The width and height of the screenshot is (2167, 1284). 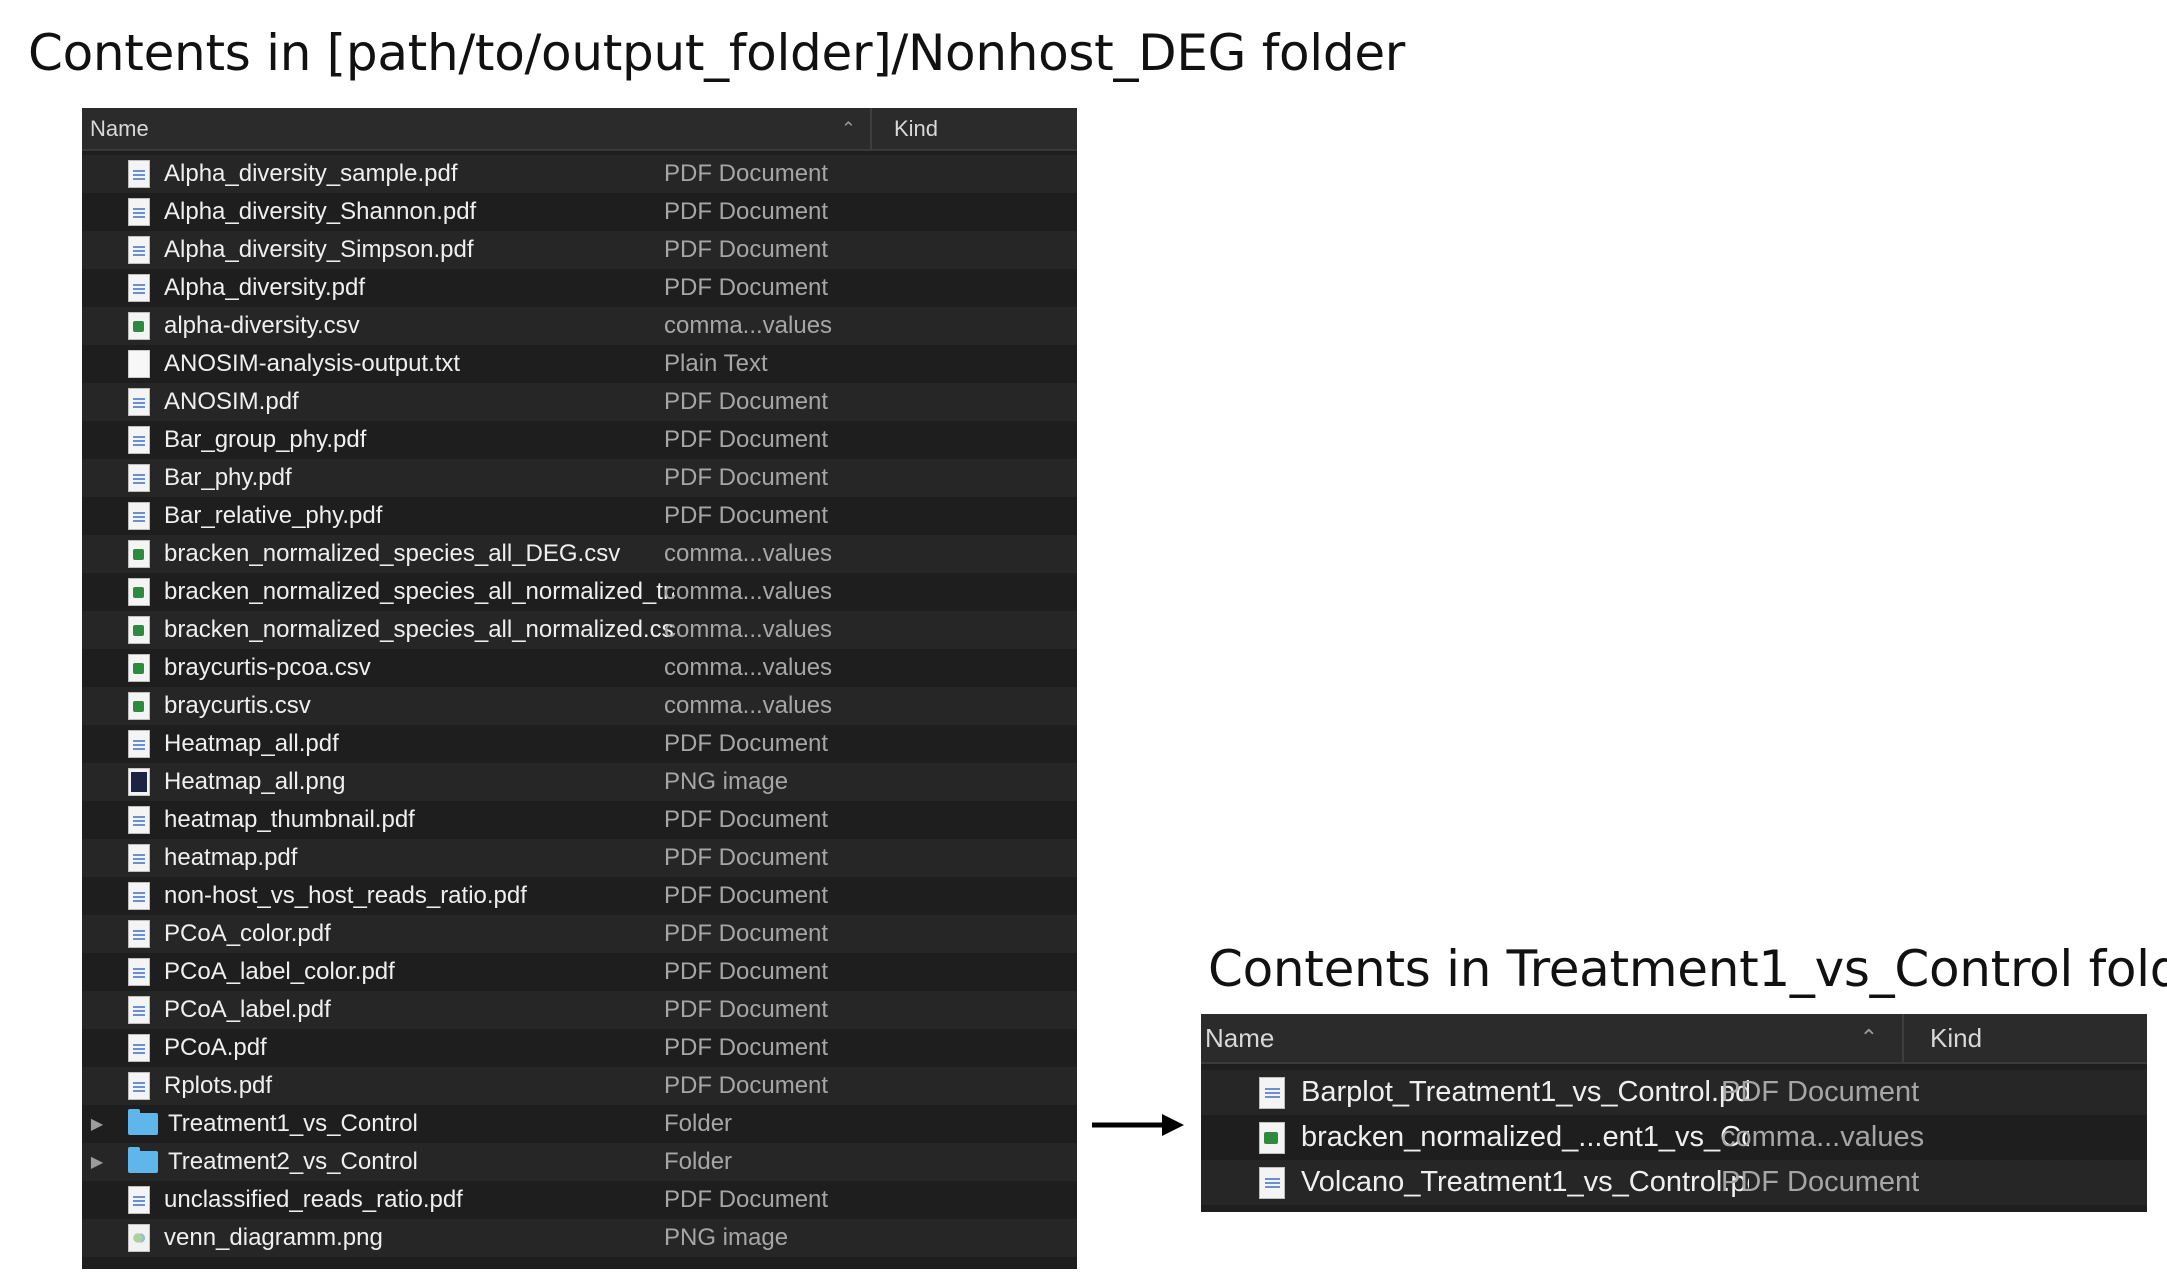 What do you see at coordinates (255, 781) in the screenshot?
I see `file-name: Heatmap_all.png` at bounding box center [255, 781].